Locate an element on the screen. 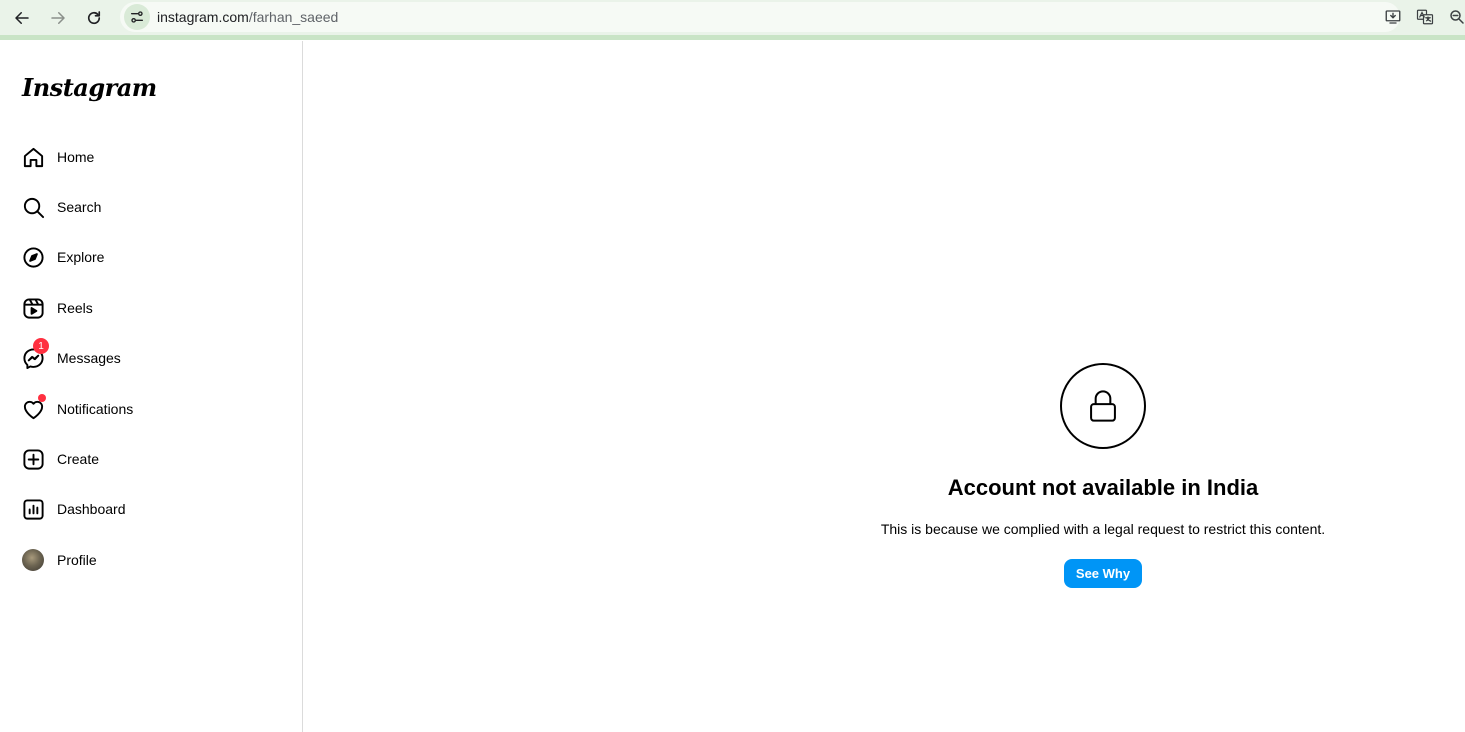 This screenshot has height=732, width=1465. notification-dot is located at coordinates (42, 398).